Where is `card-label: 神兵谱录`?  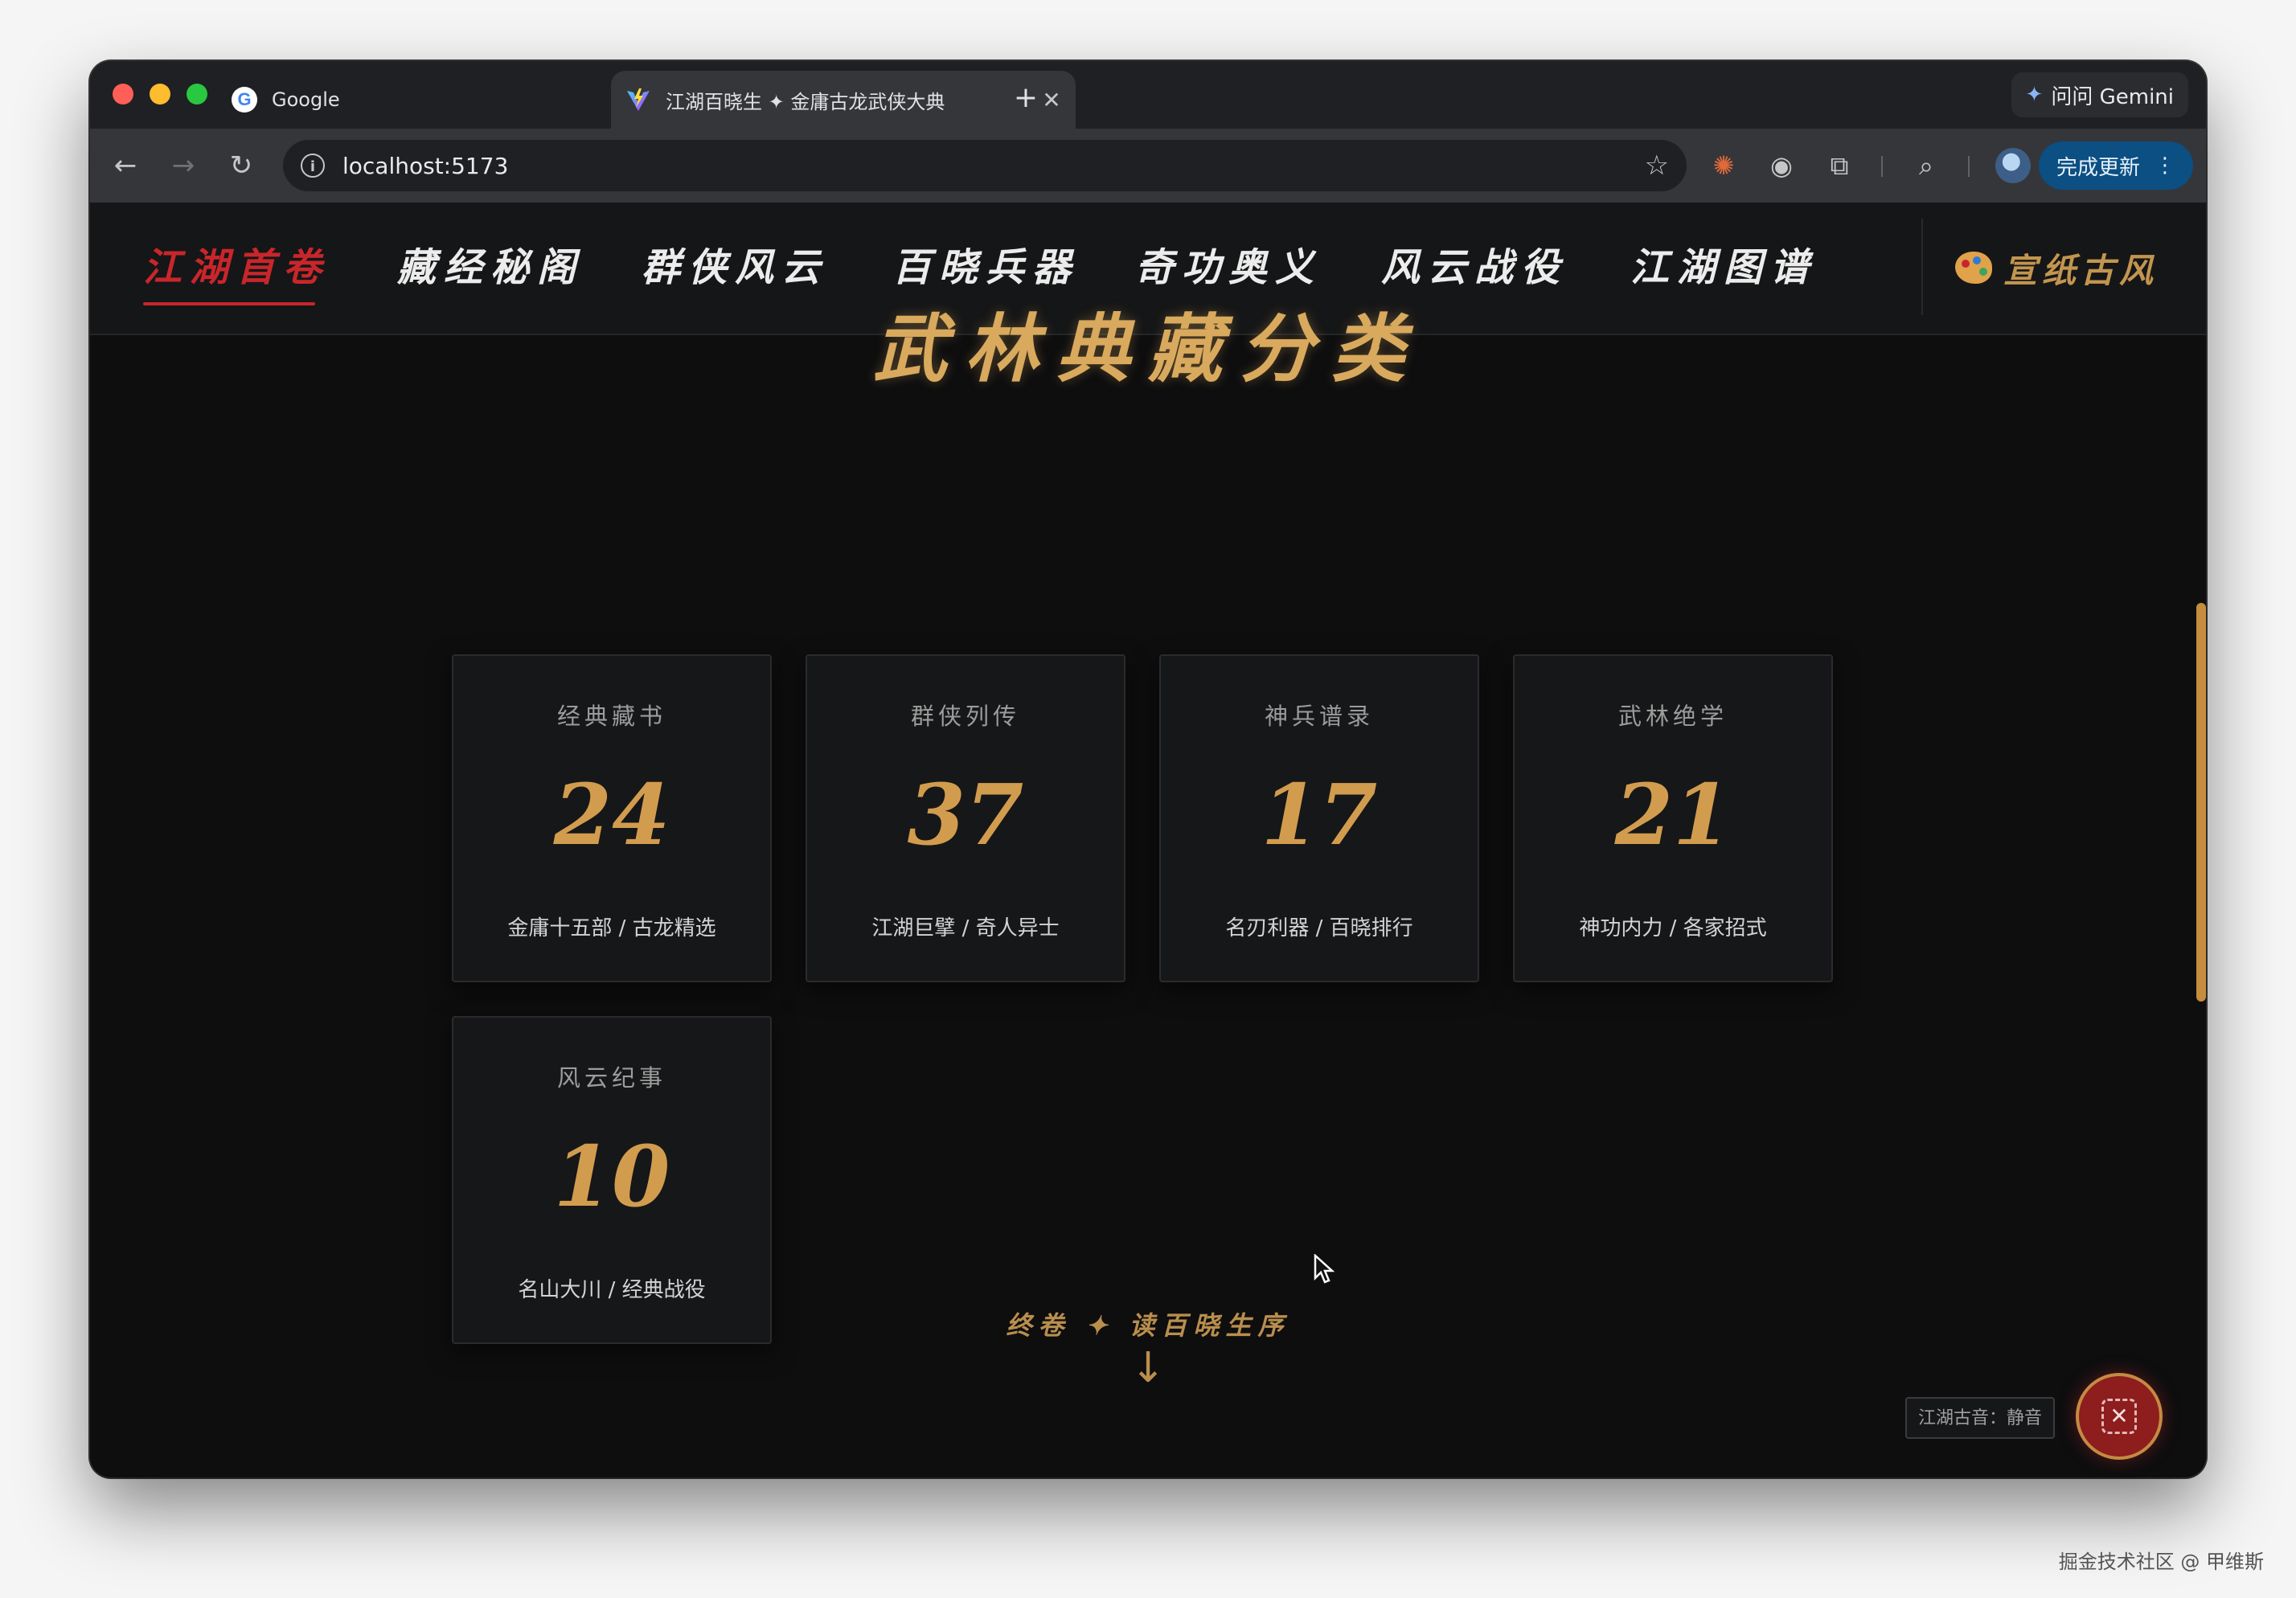 card-label: 神兵谱录 is located at coordinates (1319, 716).